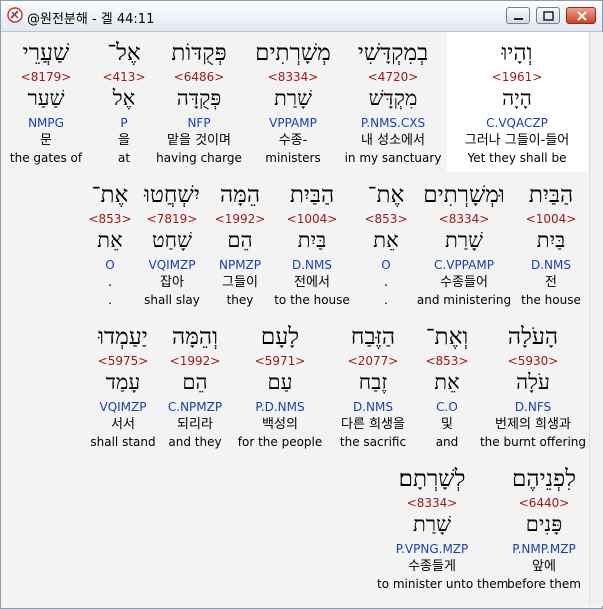  Describe the element at coordinates (393, 77) in the screenshot. I see `strong-number-link: <4720>` at that location.